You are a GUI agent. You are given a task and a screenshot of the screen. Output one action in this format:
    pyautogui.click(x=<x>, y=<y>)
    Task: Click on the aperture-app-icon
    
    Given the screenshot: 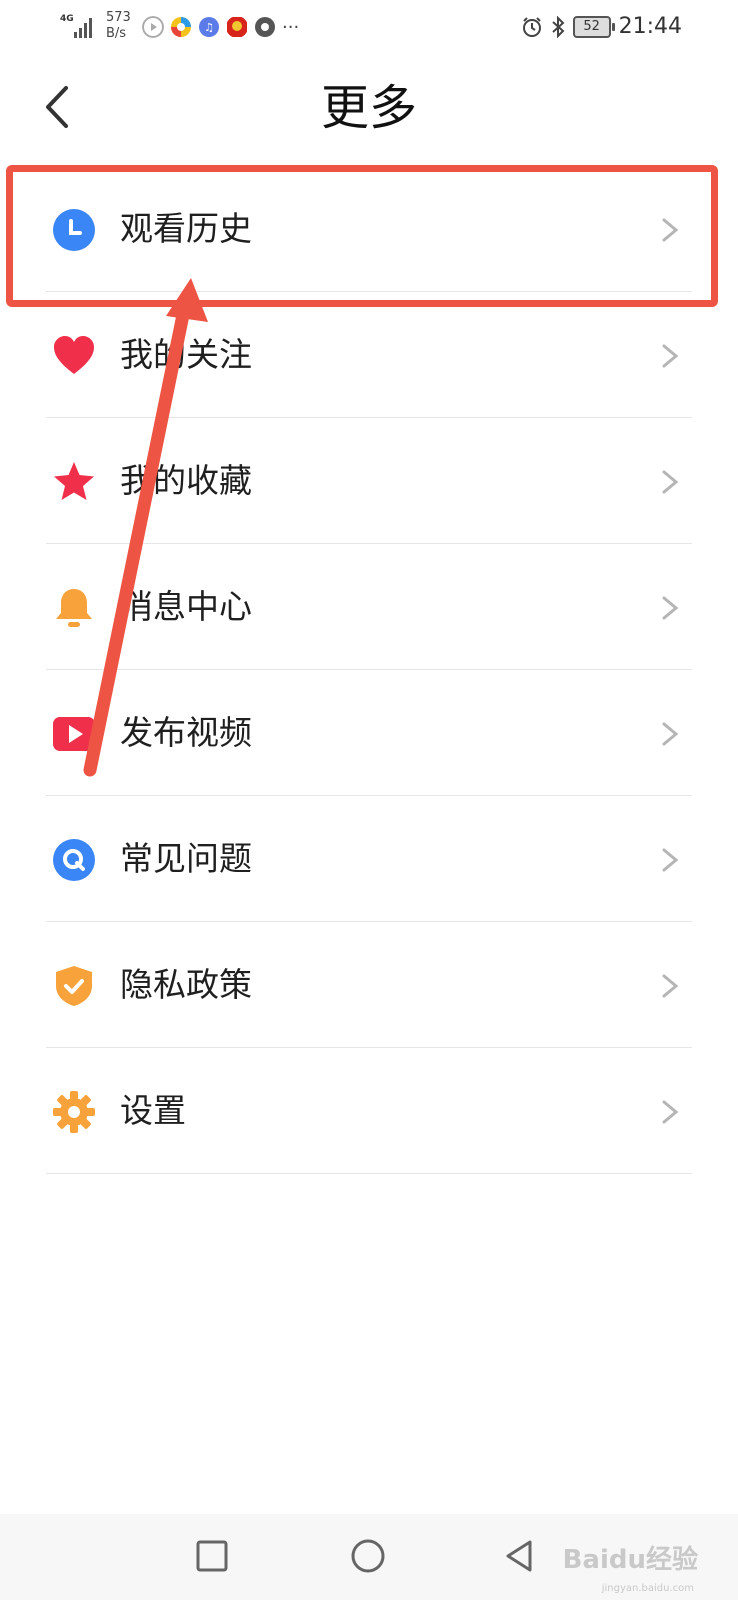 What is the action you would take?
    pyautogui.click(x=265, y=27)
    